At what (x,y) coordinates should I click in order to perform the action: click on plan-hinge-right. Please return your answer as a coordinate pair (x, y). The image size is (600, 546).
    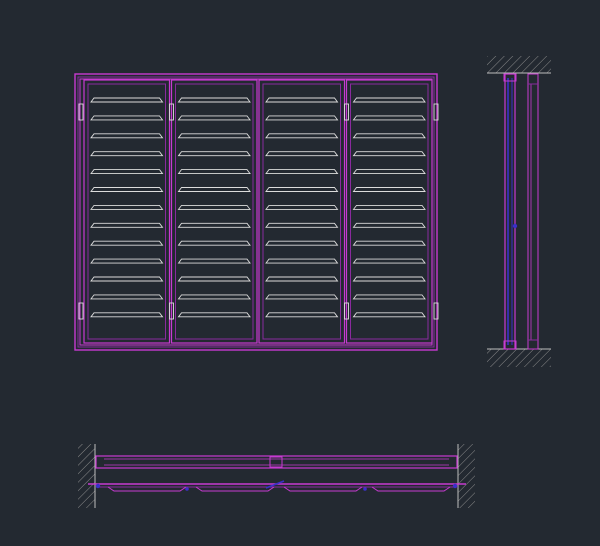
    Looking at the image, I should click on (455, 486).